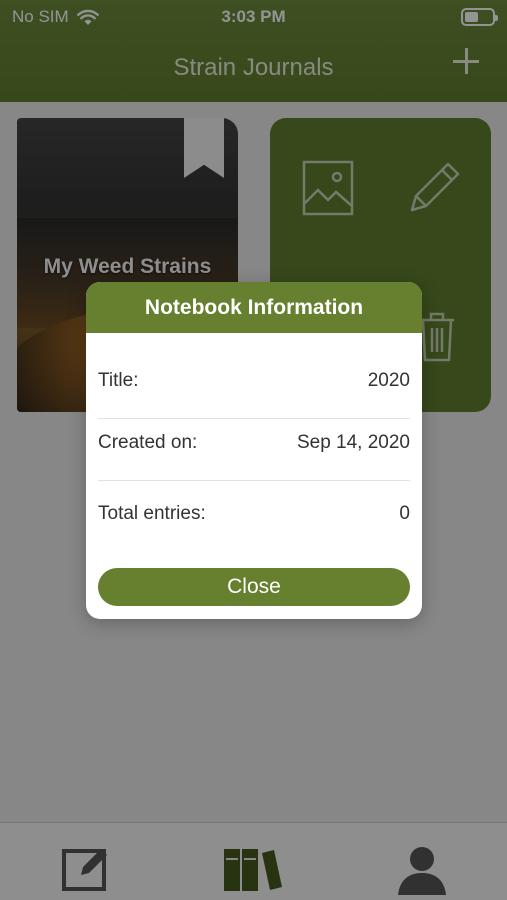  I want to click on close-button: Close, so click(254, 587).